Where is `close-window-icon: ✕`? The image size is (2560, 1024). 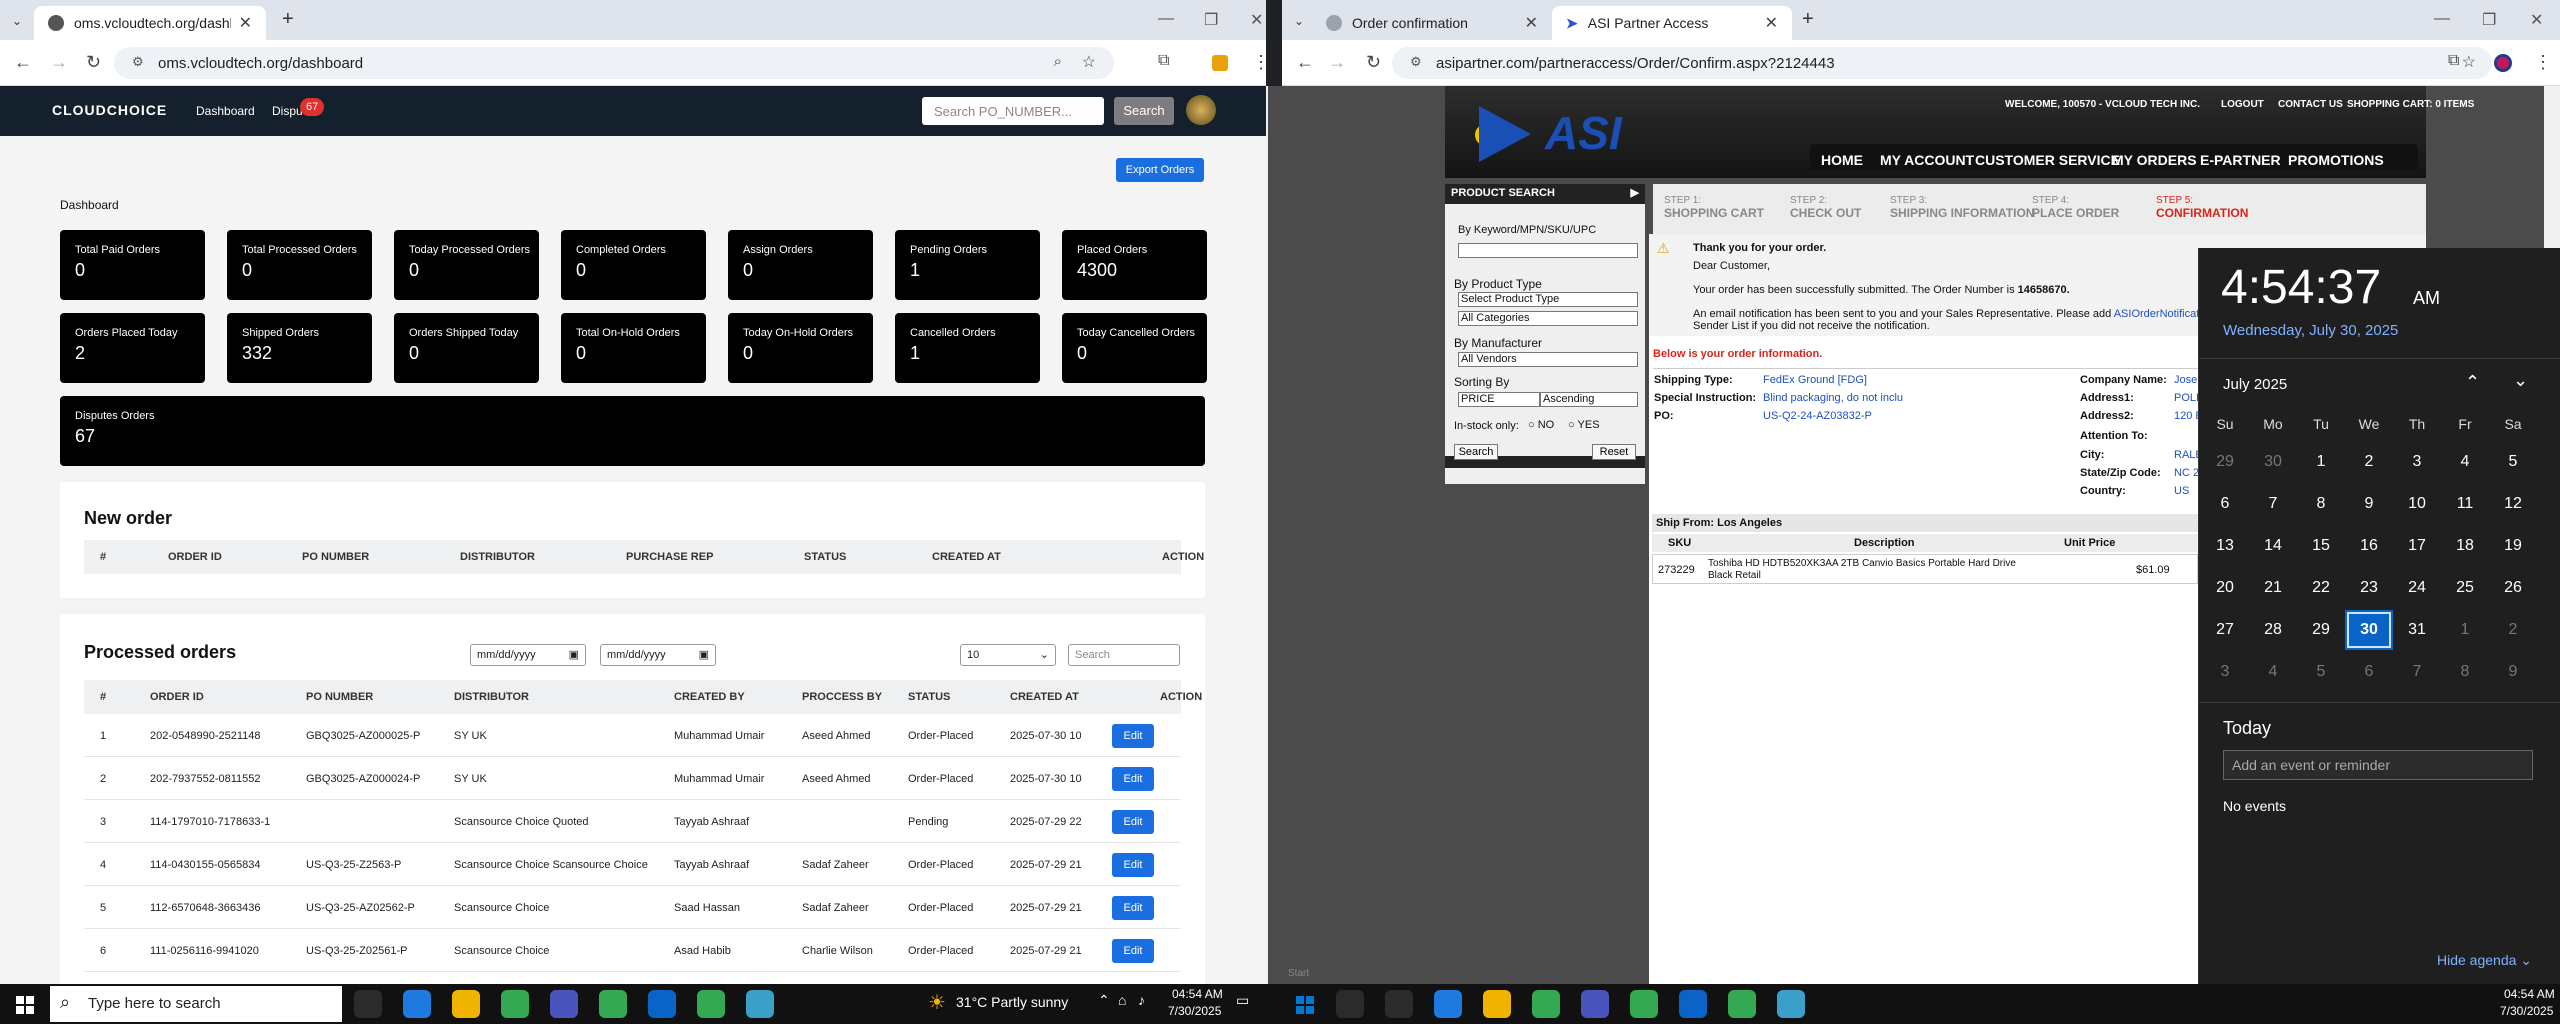 close-window-icon: ✕ is located at coordinates (1256, 20).